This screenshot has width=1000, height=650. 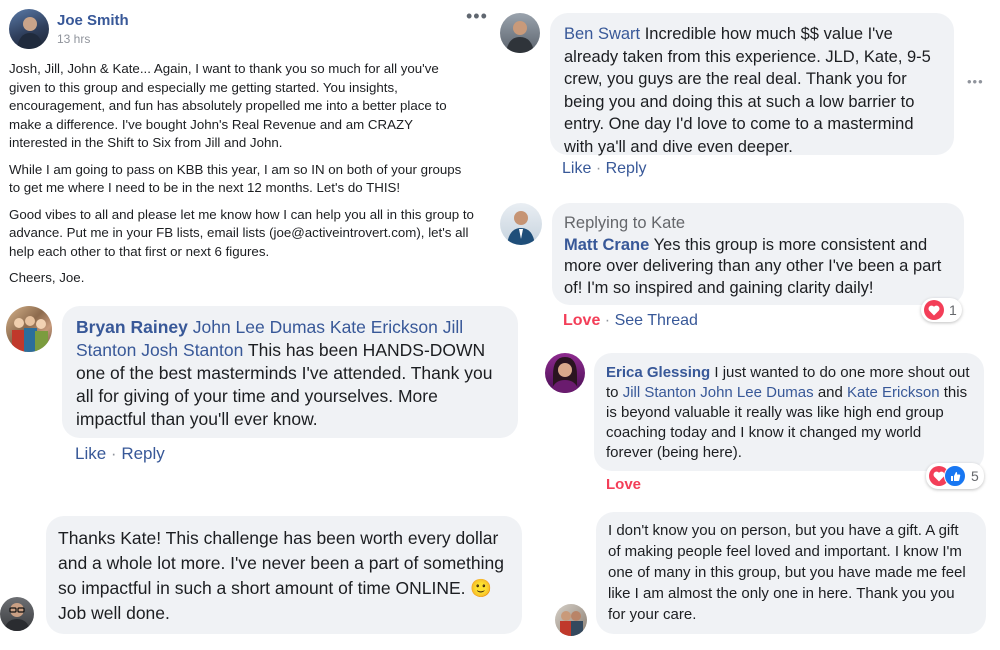 I want to click on person-in-suit-icon, so click(x=521, y=228).